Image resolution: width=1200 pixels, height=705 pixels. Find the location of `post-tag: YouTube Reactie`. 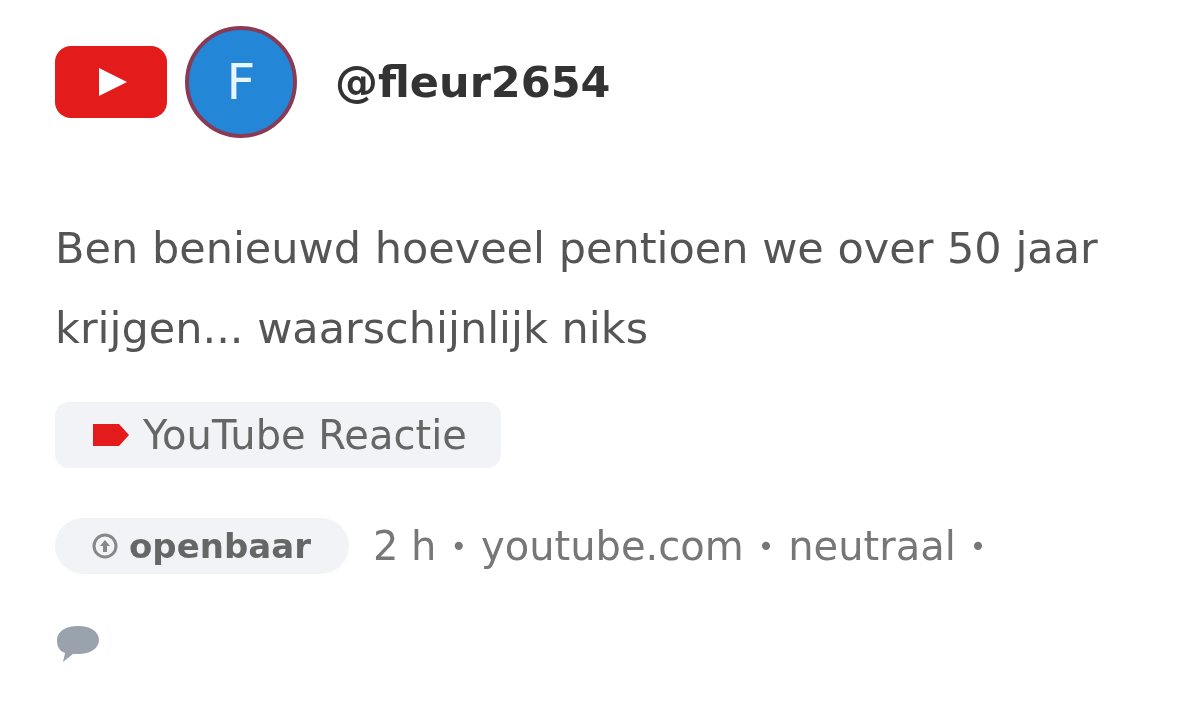

post-tag: YouTube Reactie is located at coordinates (278, 435).